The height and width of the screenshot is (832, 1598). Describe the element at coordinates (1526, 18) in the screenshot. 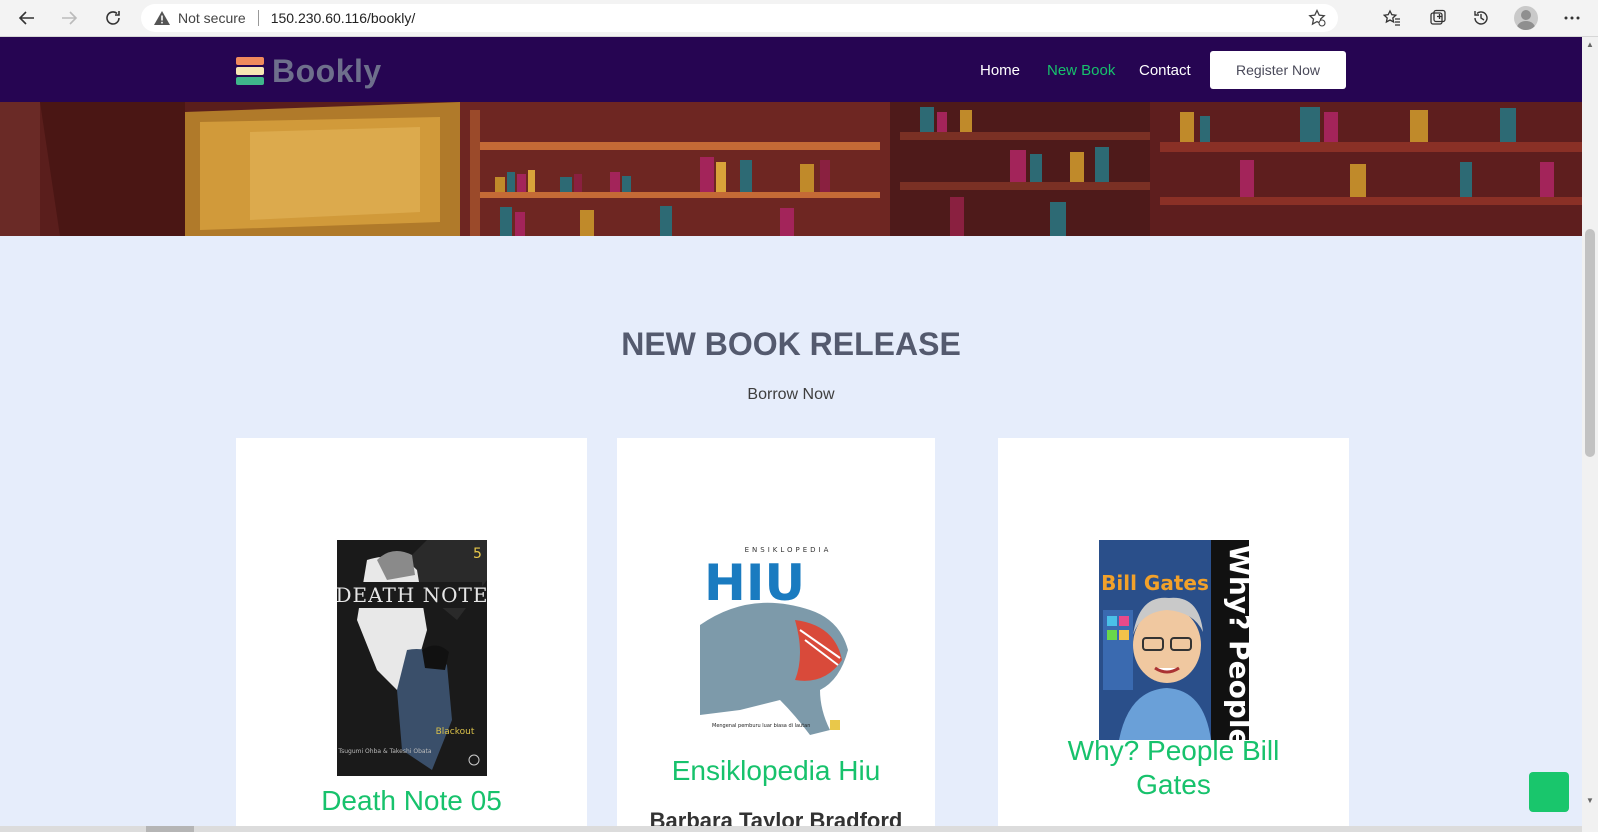

I see `profile-avatar` at that location.